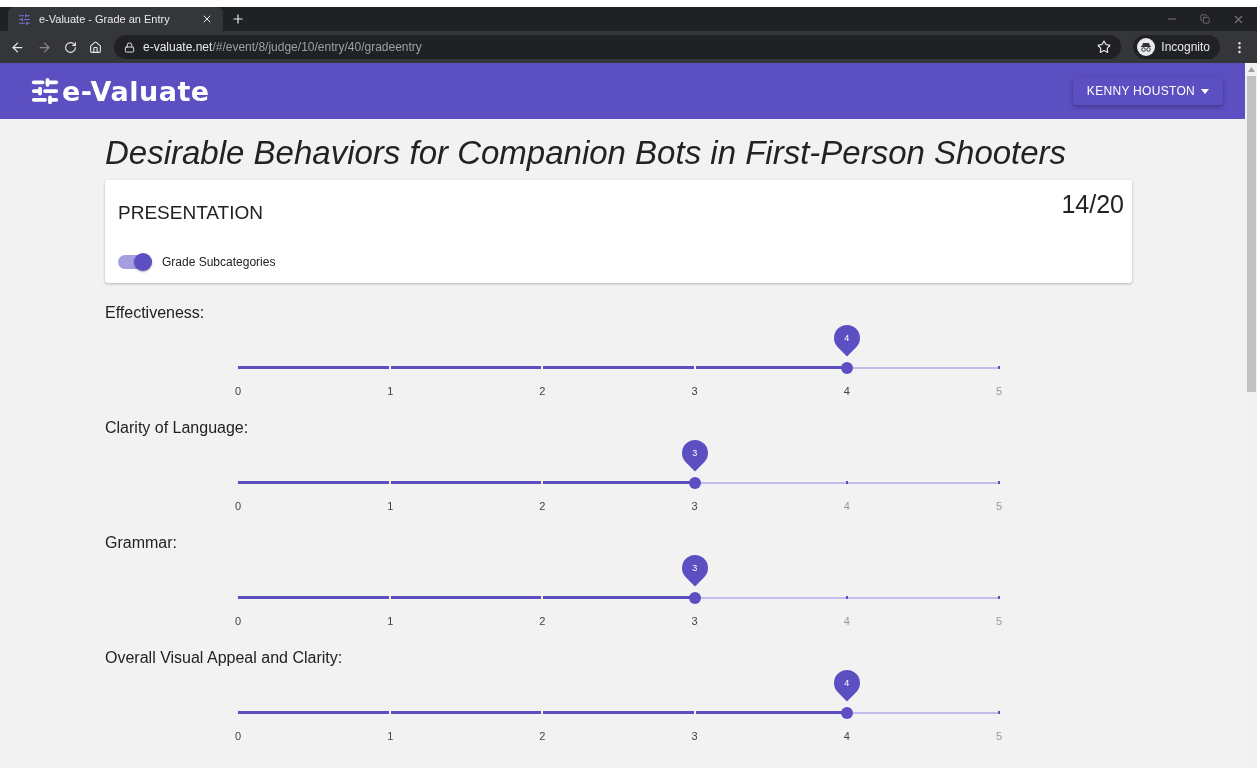  What do you see at coordinates (618, 47) in the screenshot?
I see `address-bar: e-valuate.net/#/event/8/judge/10/entry/40/gradeentry` at bounding box center [618, 47].